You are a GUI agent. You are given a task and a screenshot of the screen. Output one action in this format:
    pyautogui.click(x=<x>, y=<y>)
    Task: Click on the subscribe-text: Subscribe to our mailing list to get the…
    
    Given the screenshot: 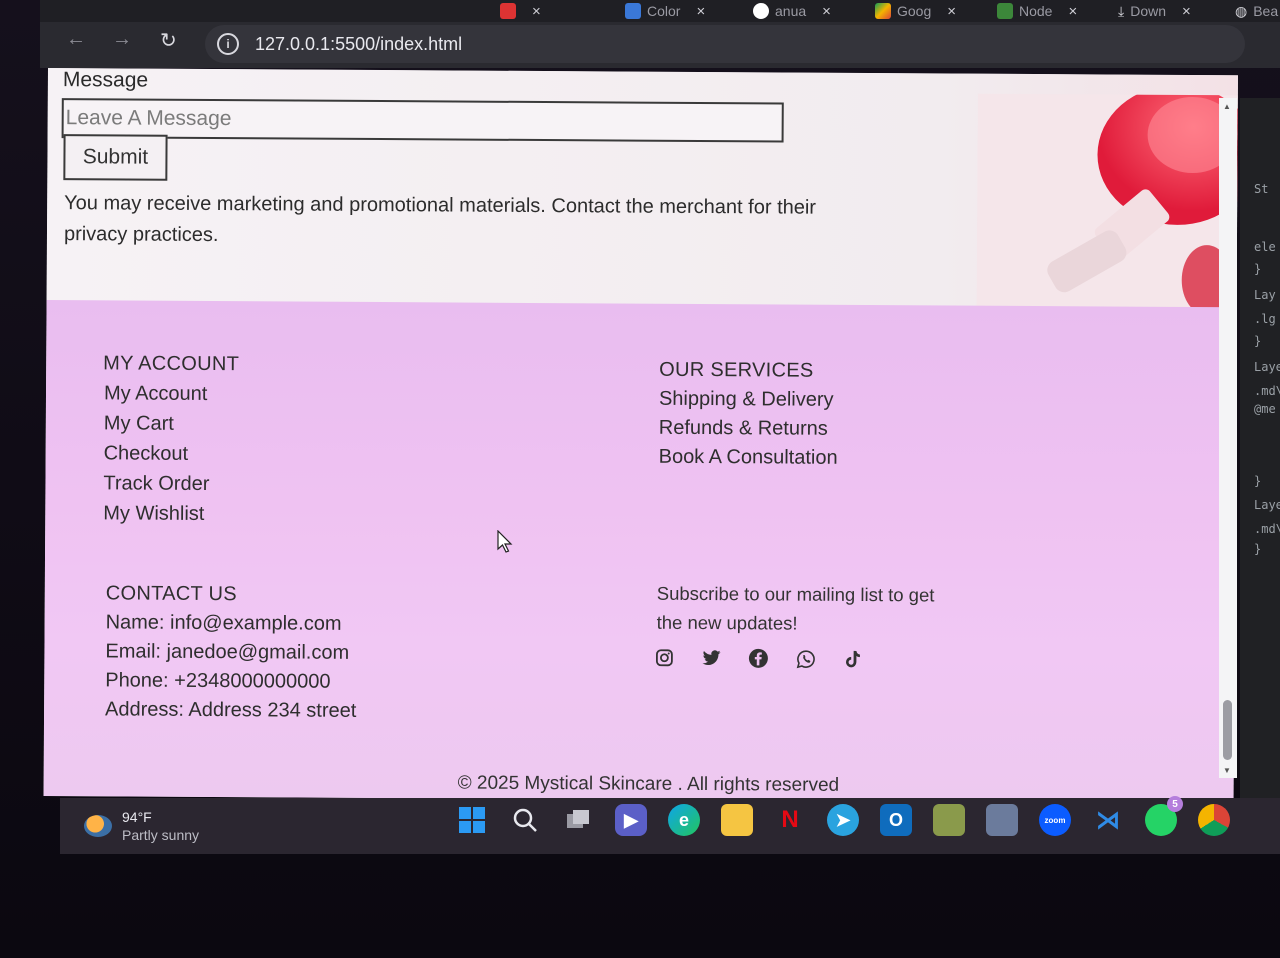 What is the action you would take?
    pyautogui.click(x=795, y=608)
    